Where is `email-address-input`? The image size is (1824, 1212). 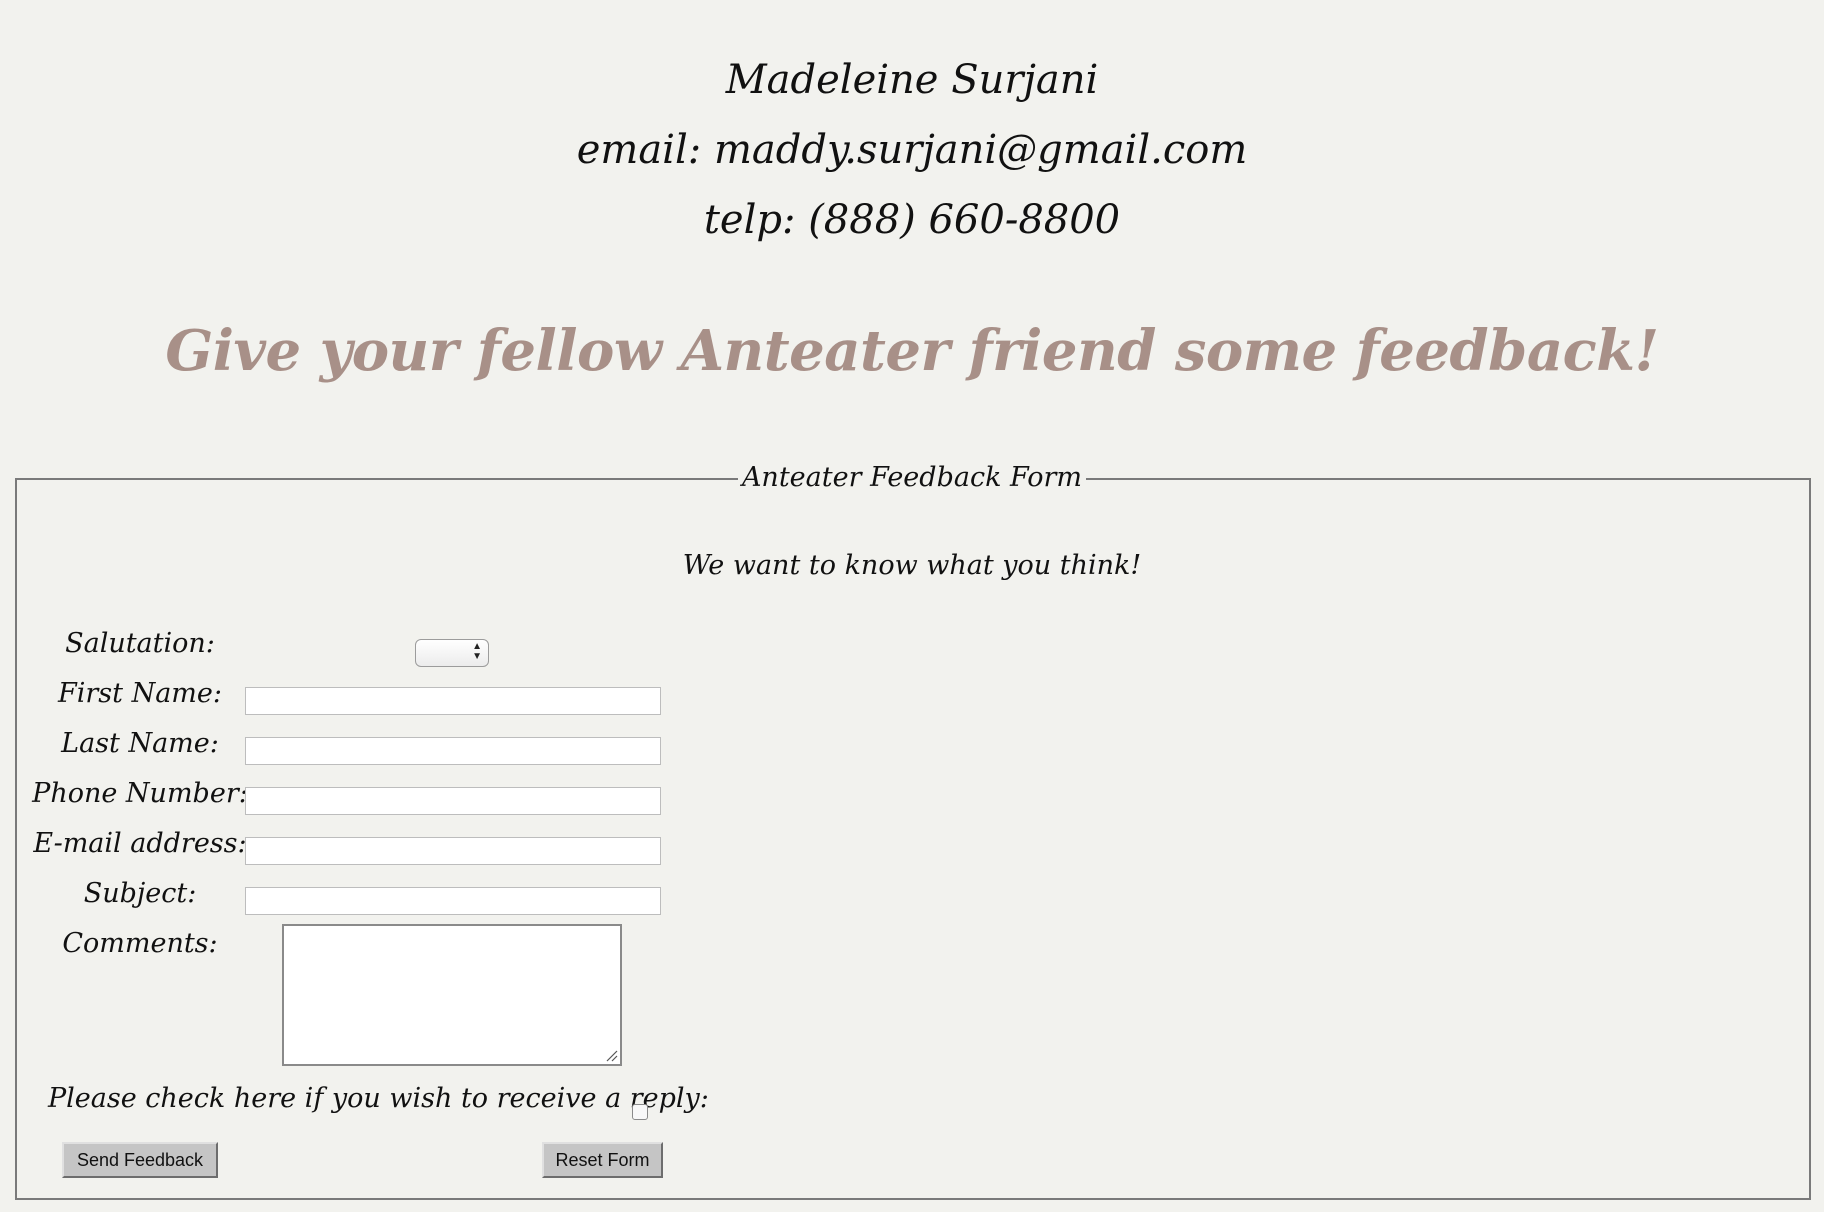 email-address-input is located at coordinates (453, 851).